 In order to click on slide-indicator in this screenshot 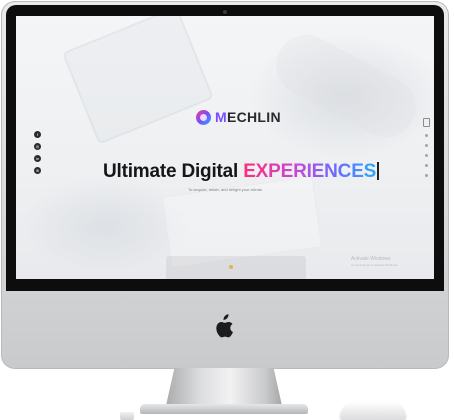, I will do `click(231, 267)`.